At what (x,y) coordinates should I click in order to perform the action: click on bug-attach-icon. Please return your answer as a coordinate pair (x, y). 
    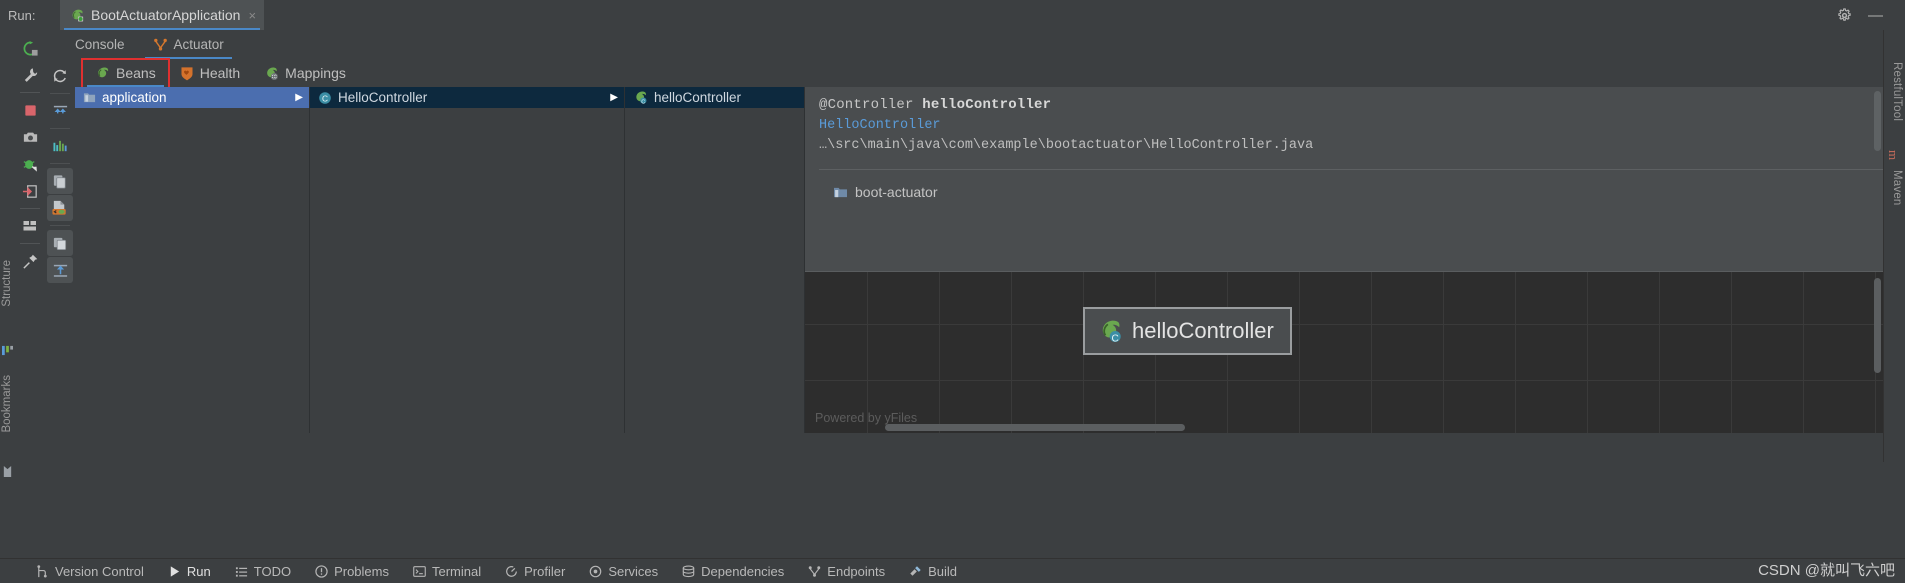
    Looking at the image, I should click on (30, 164).